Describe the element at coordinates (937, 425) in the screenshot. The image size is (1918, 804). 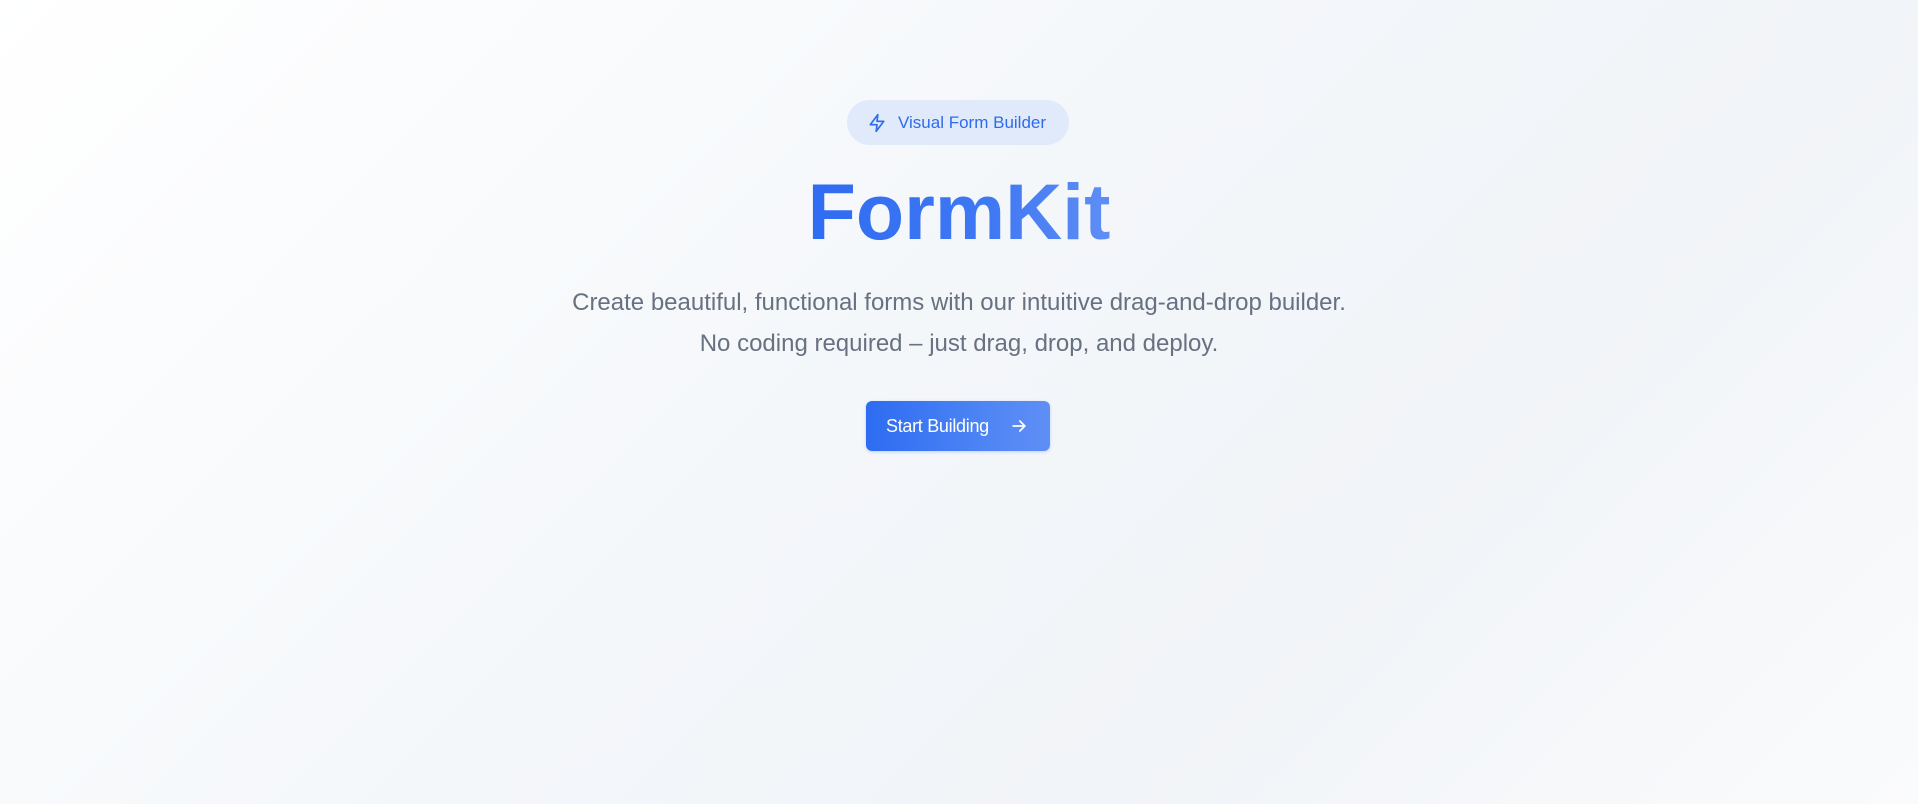
I see `start-building-label: Start Building` at that location.